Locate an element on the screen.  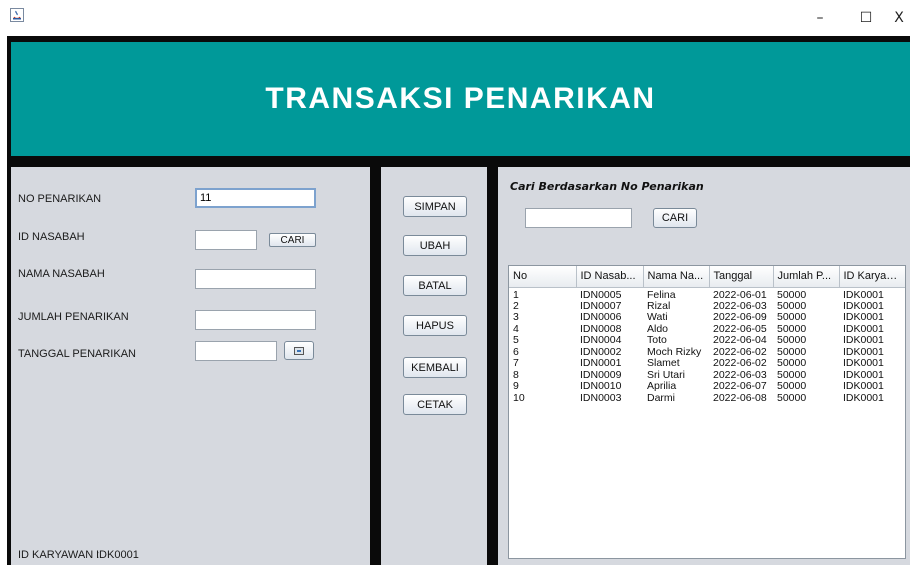
search-input is located at coordinates (578, 218).